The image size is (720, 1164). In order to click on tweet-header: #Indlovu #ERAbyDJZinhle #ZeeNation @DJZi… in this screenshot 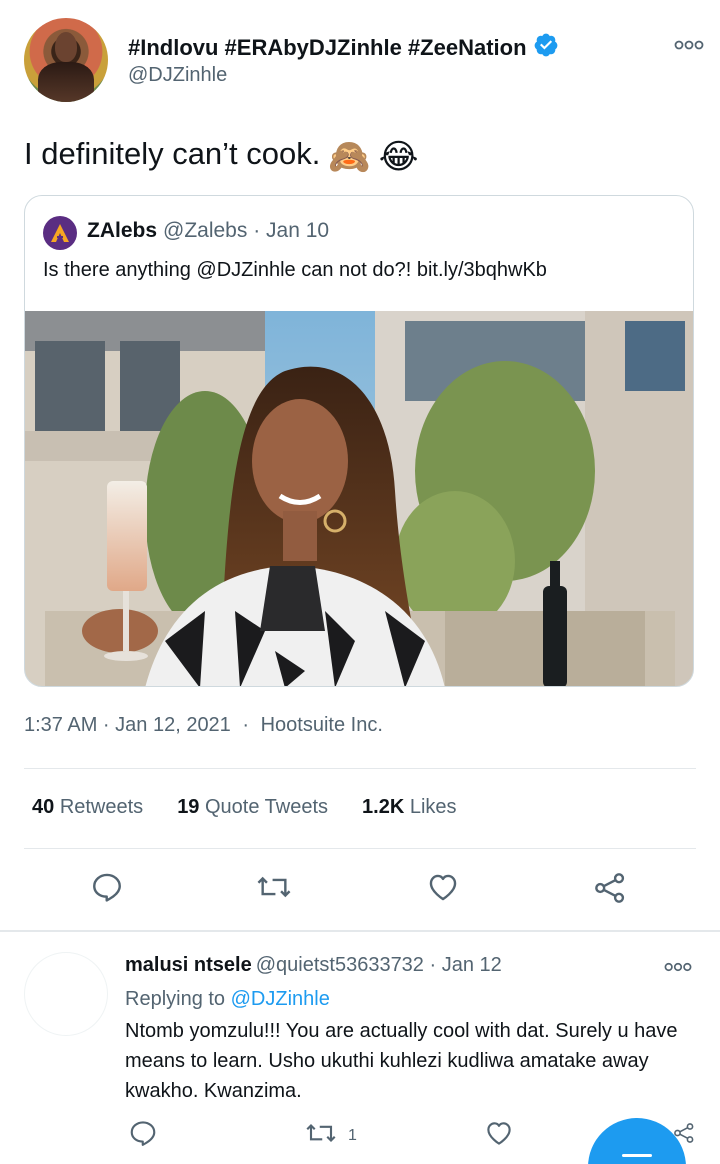, I will do `click(364, 61)`.